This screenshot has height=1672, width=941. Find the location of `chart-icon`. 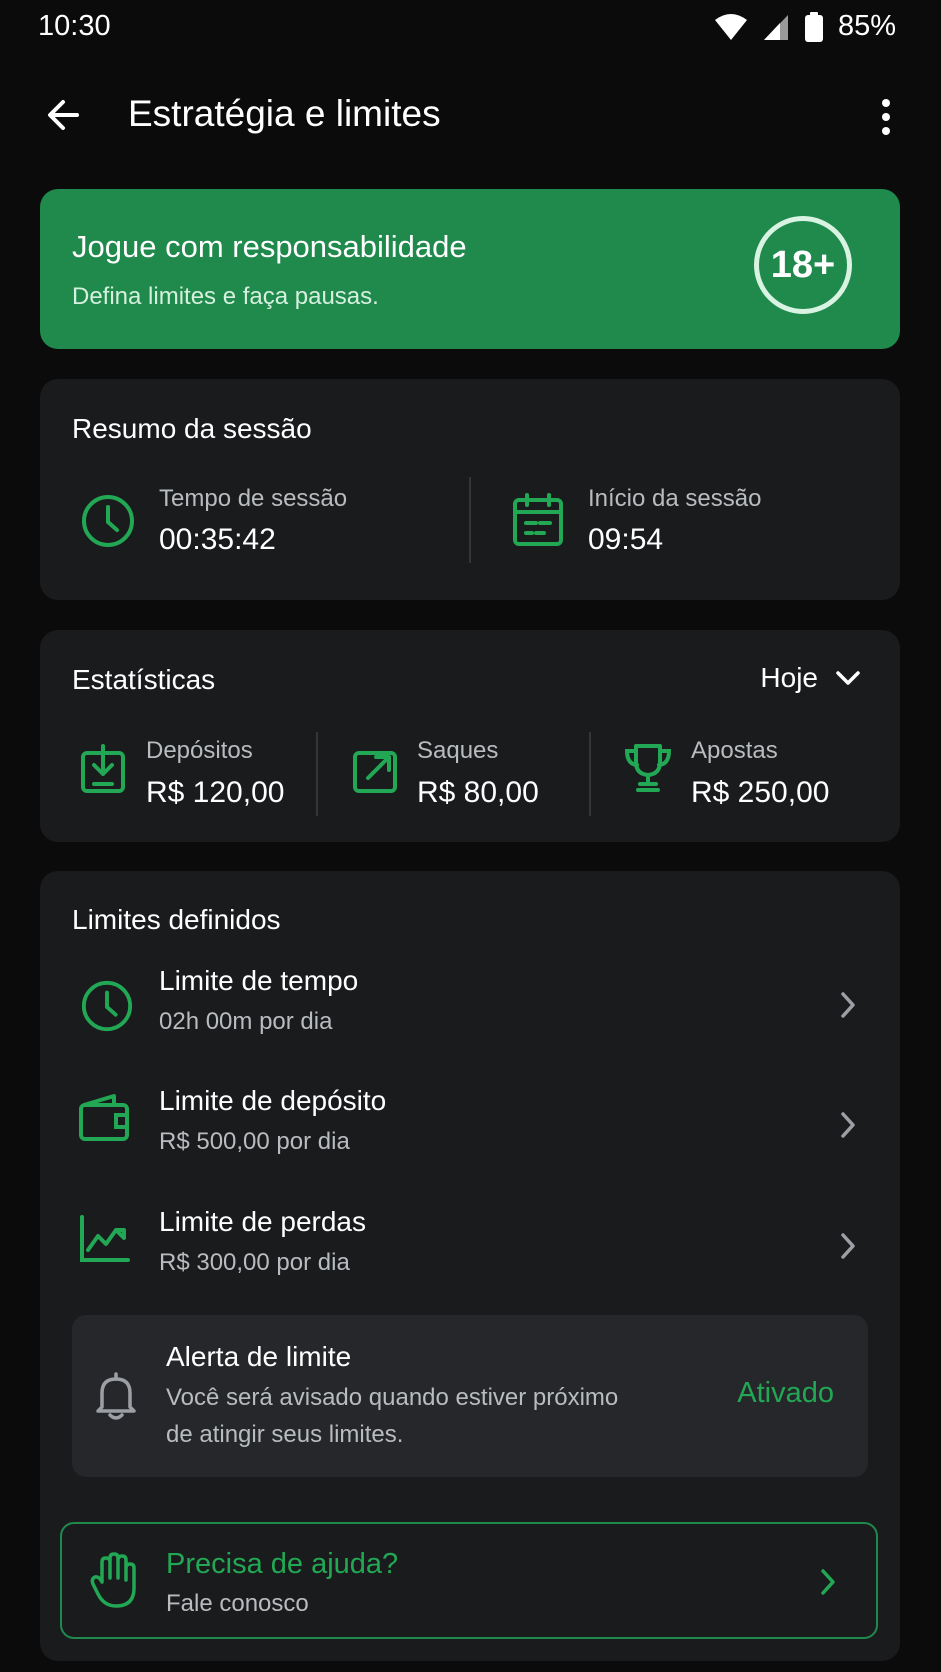

chart-icon is located at coordinates (105, 1238).